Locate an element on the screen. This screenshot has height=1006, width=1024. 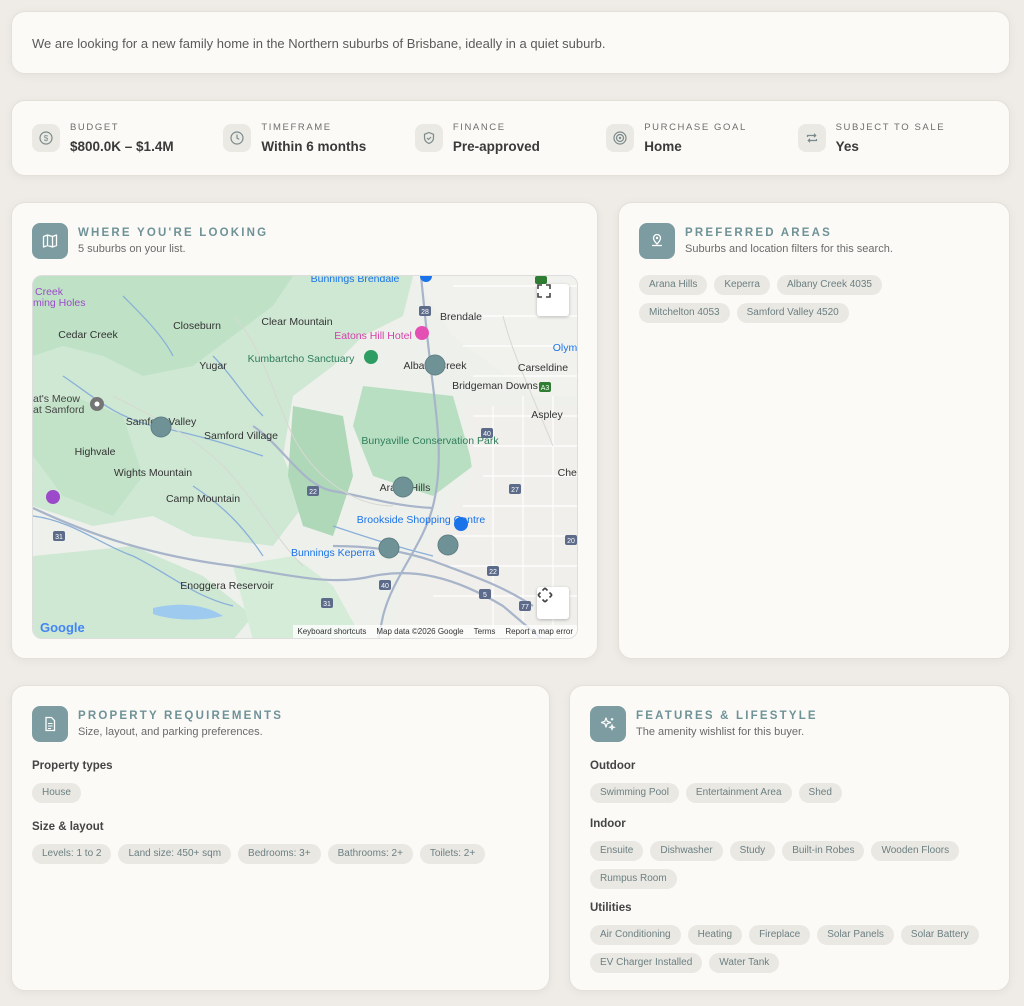
section-title: FEATURES & LIFESTYLE is located at coordinates (727, 716).